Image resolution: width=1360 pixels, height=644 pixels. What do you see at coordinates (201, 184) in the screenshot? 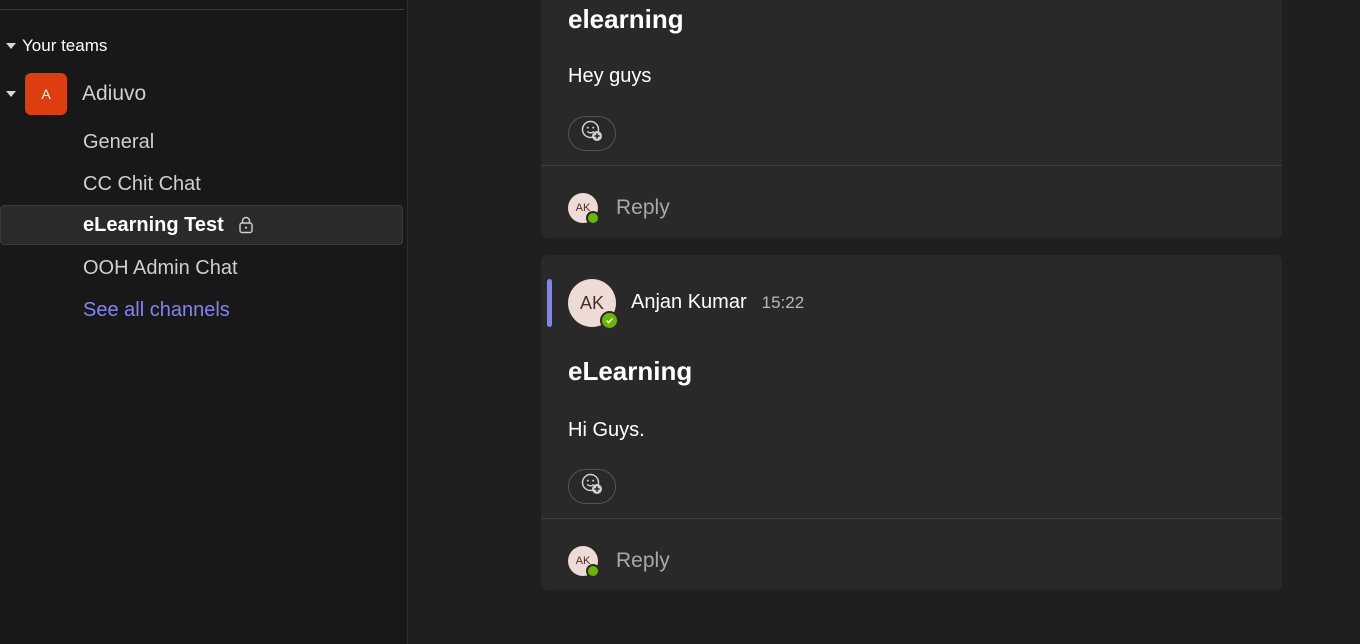
I see `channel-cc-chit-chat: CC Chit Chat` at bounding box center [201, 184].